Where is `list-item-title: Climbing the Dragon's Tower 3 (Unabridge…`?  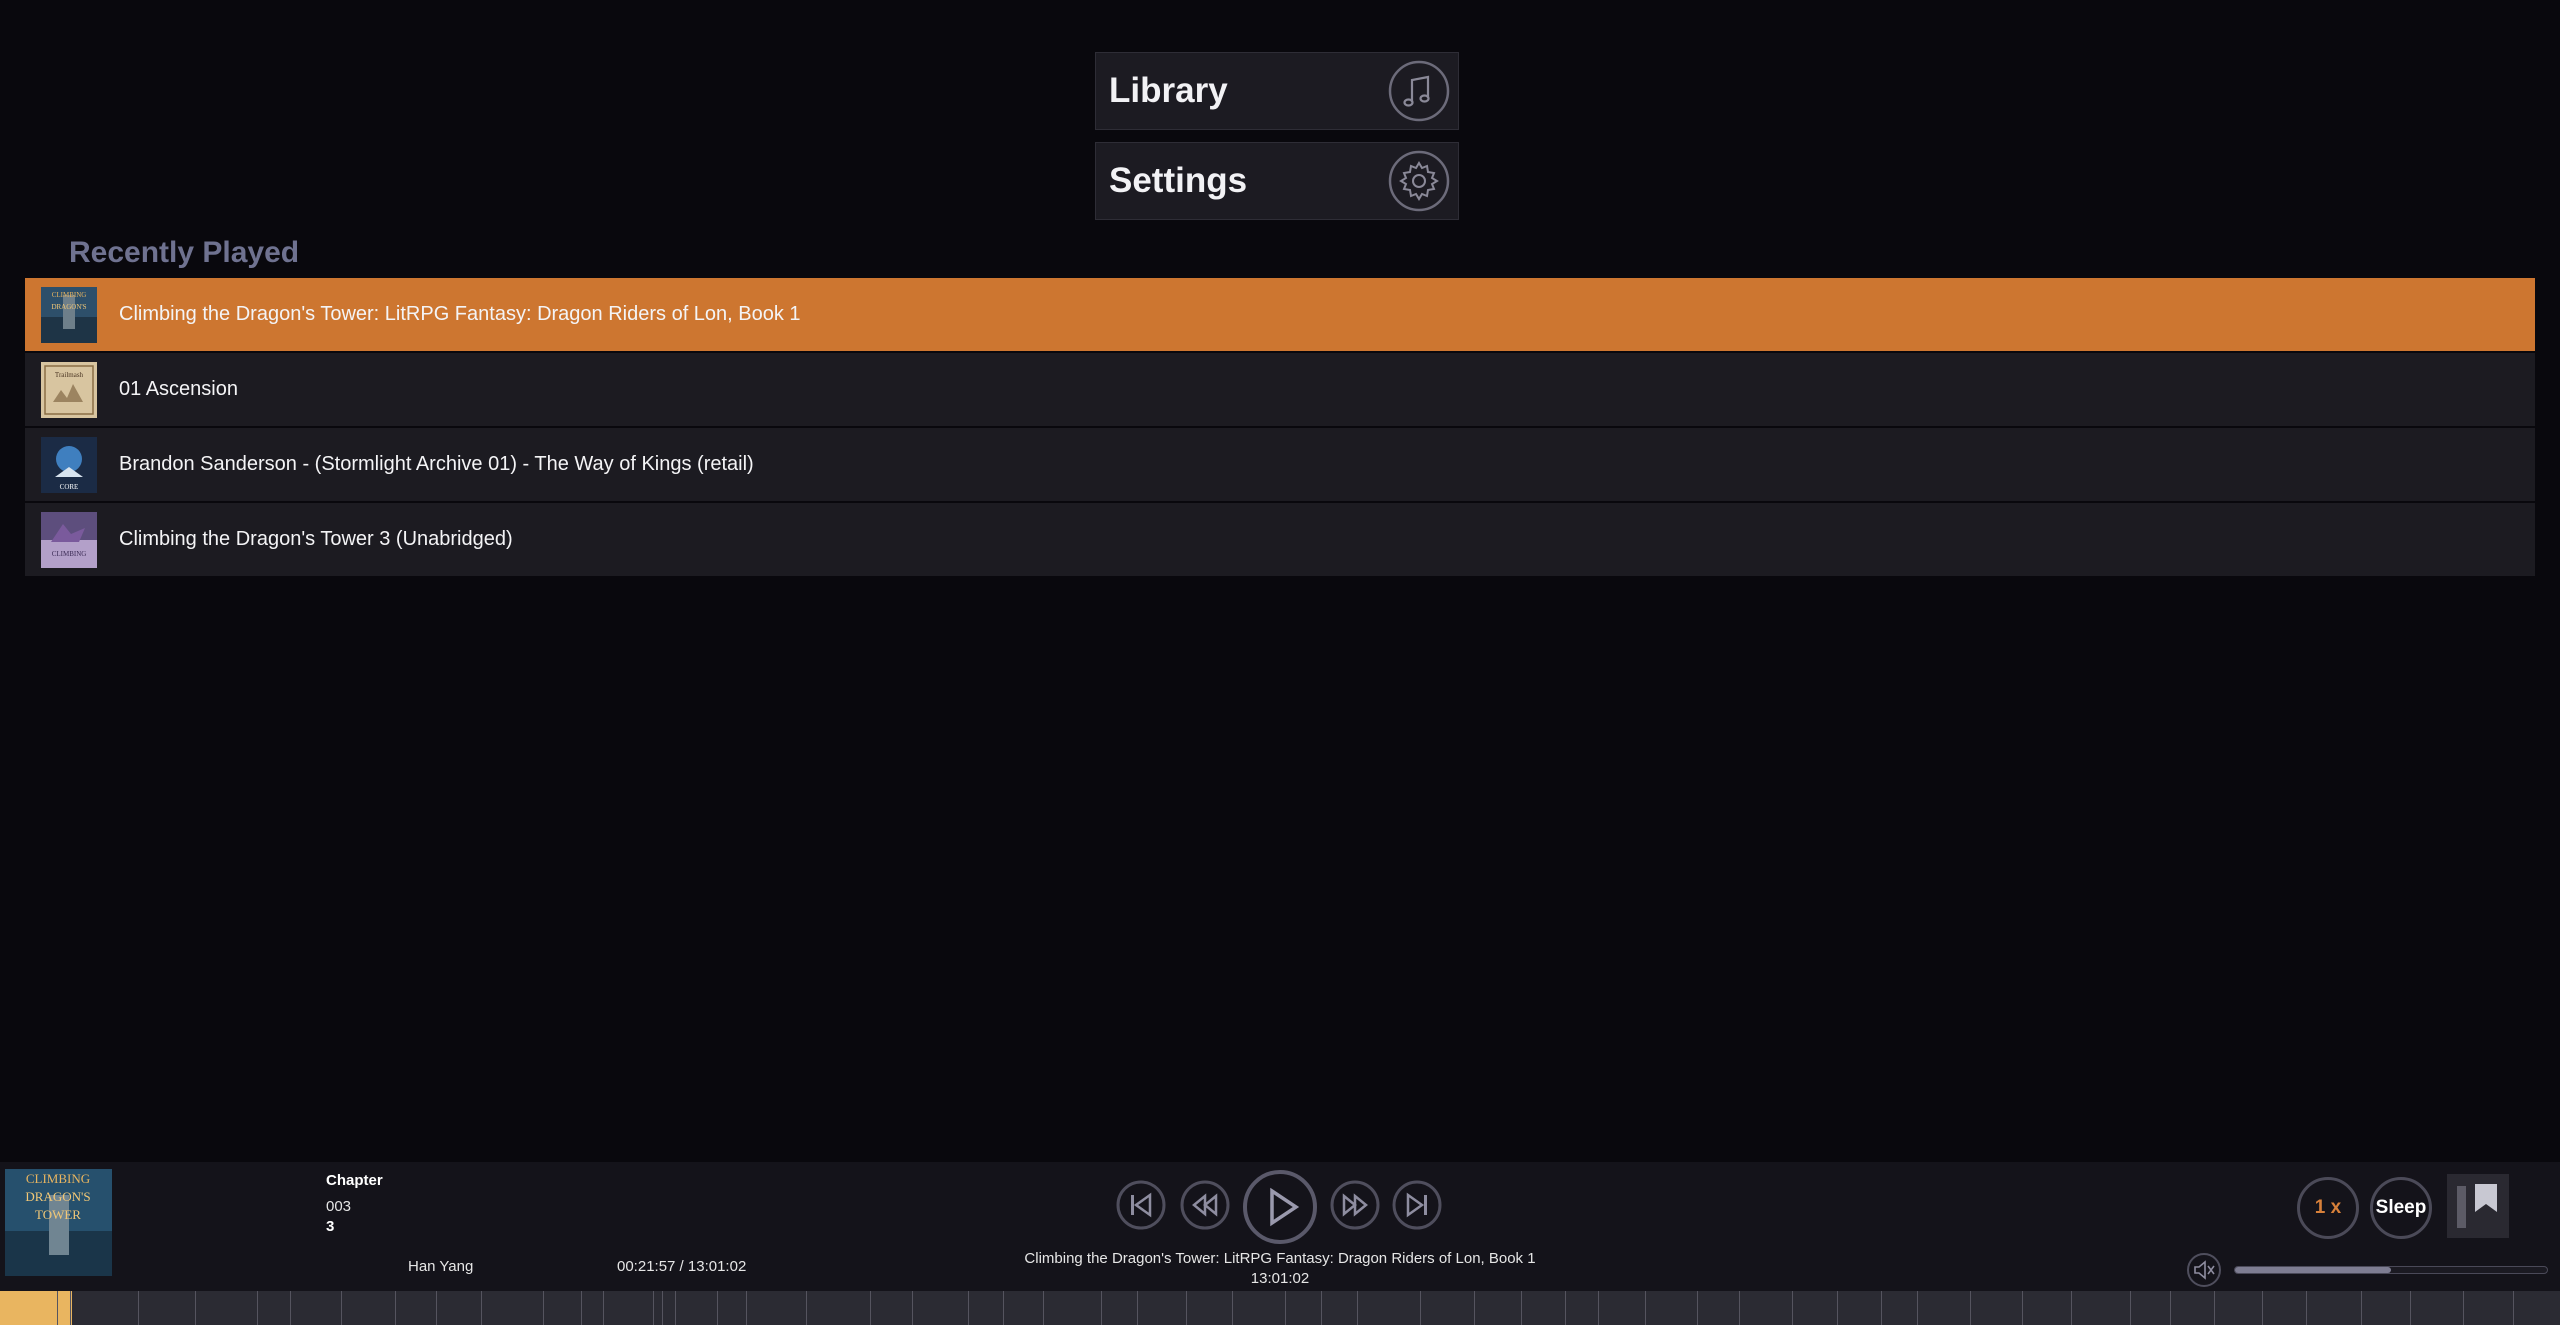 list-item-title: Climbing the Dragon's Tower 3 (Unabridge… is located at coordinates (316, 539).